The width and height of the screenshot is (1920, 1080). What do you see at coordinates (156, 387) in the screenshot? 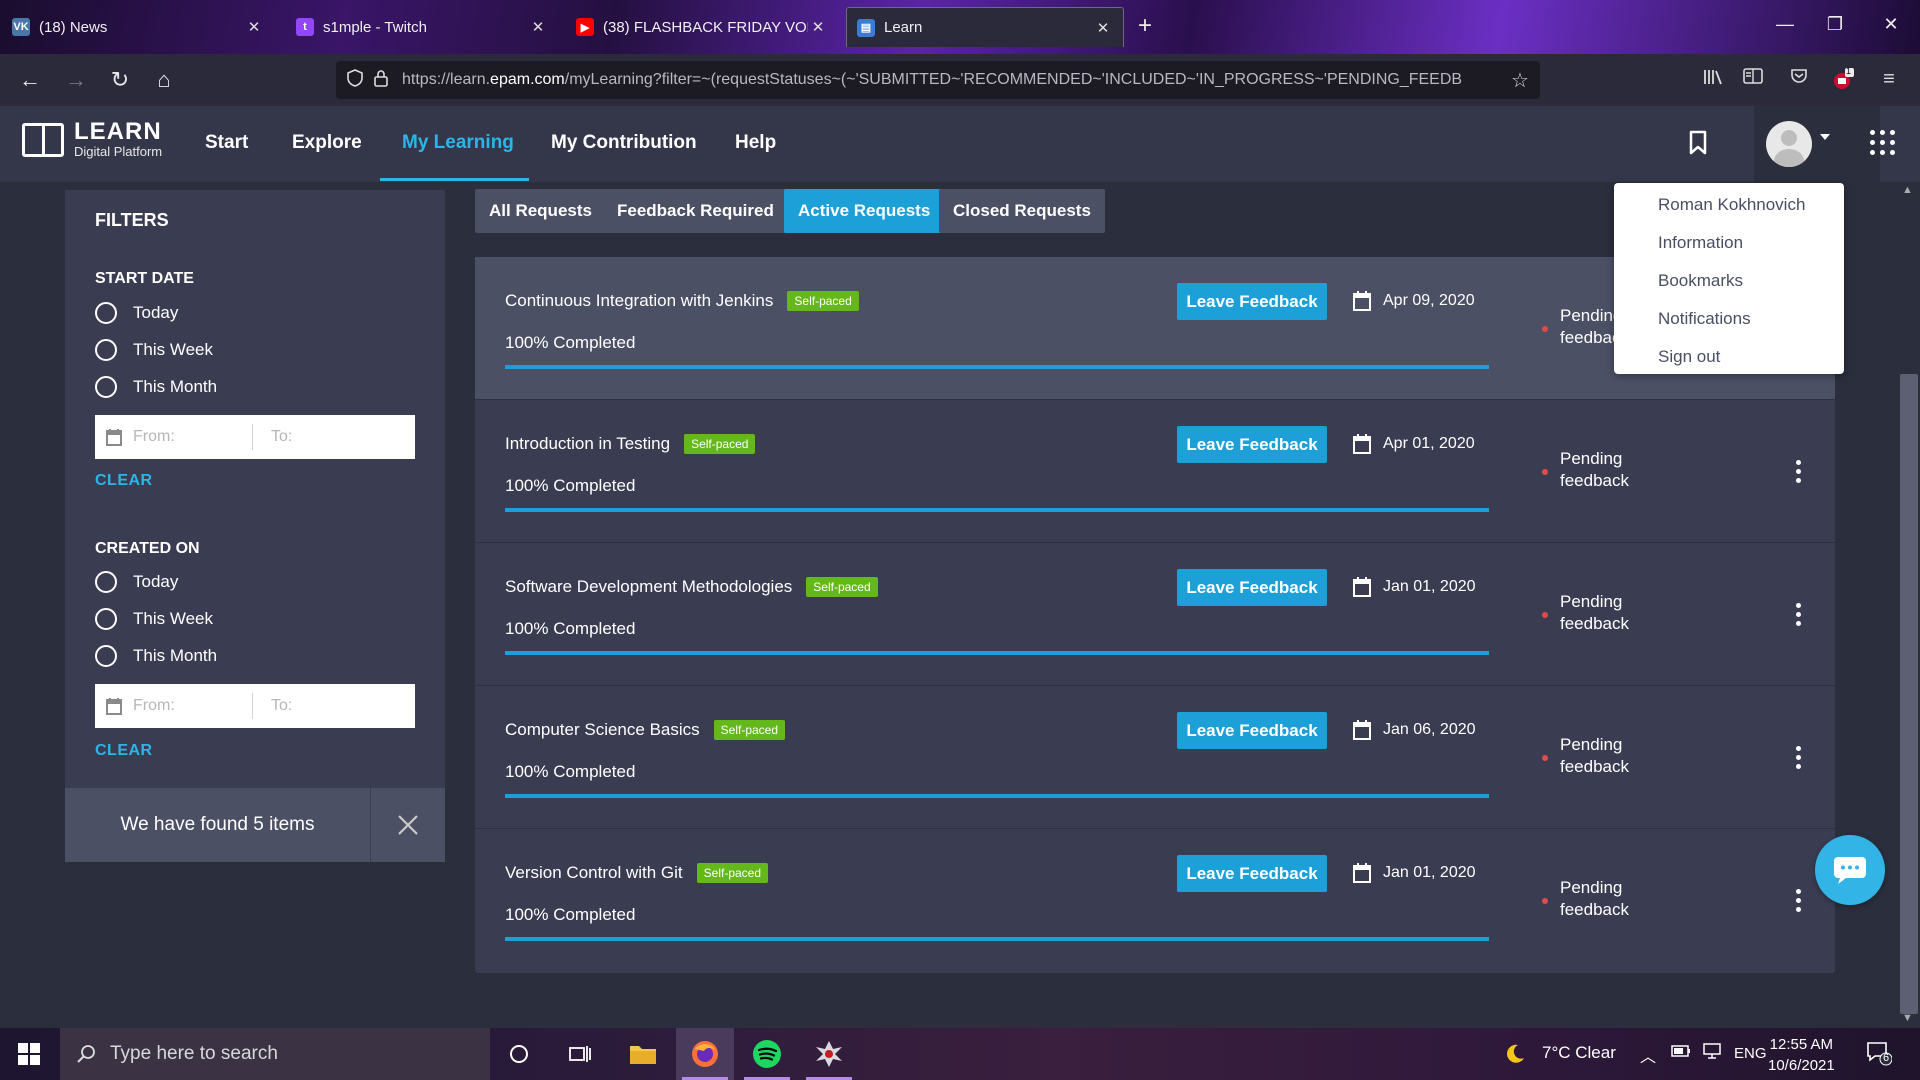
I see `start-date-this-month-radio: This Month` at bounding box center [156, 387].